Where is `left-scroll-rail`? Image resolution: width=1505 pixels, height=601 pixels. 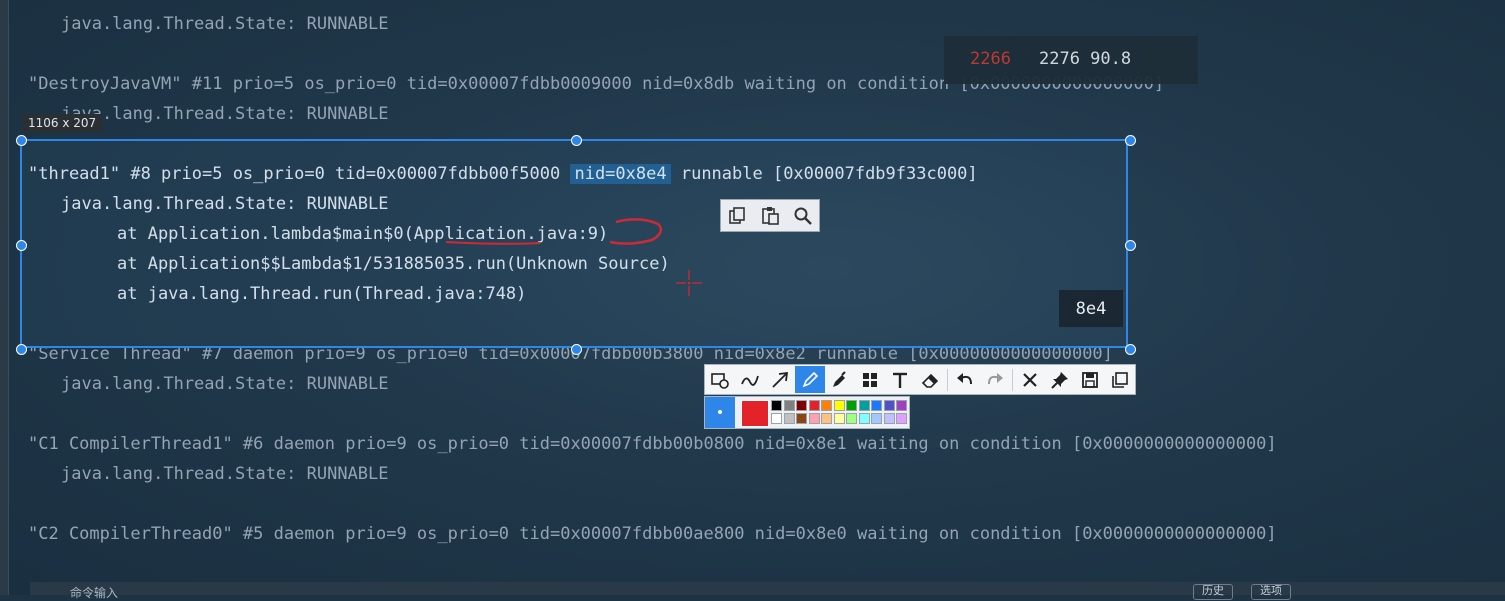 left-scroll-rail is located at coordinates (4, 297).